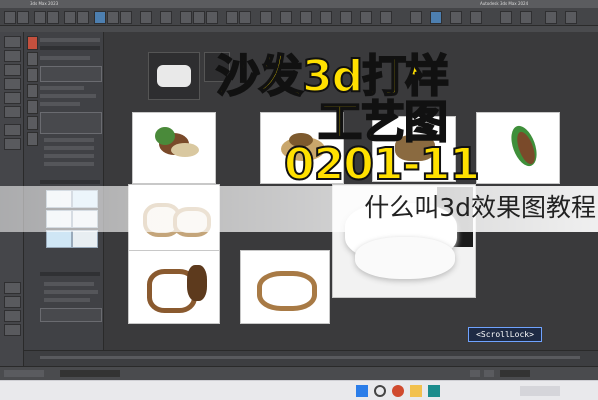 Image resolution: width=598 pixels, height=400 pixels. I want to click on align-button, so click(245, 17).